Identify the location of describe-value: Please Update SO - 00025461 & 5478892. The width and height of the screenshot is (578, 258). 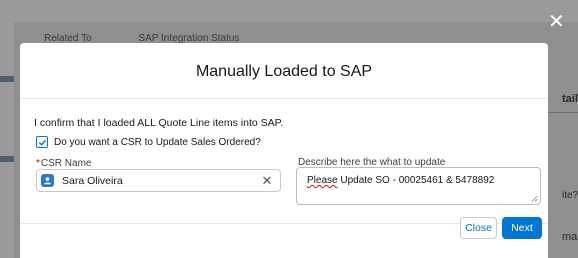
(400, 180).